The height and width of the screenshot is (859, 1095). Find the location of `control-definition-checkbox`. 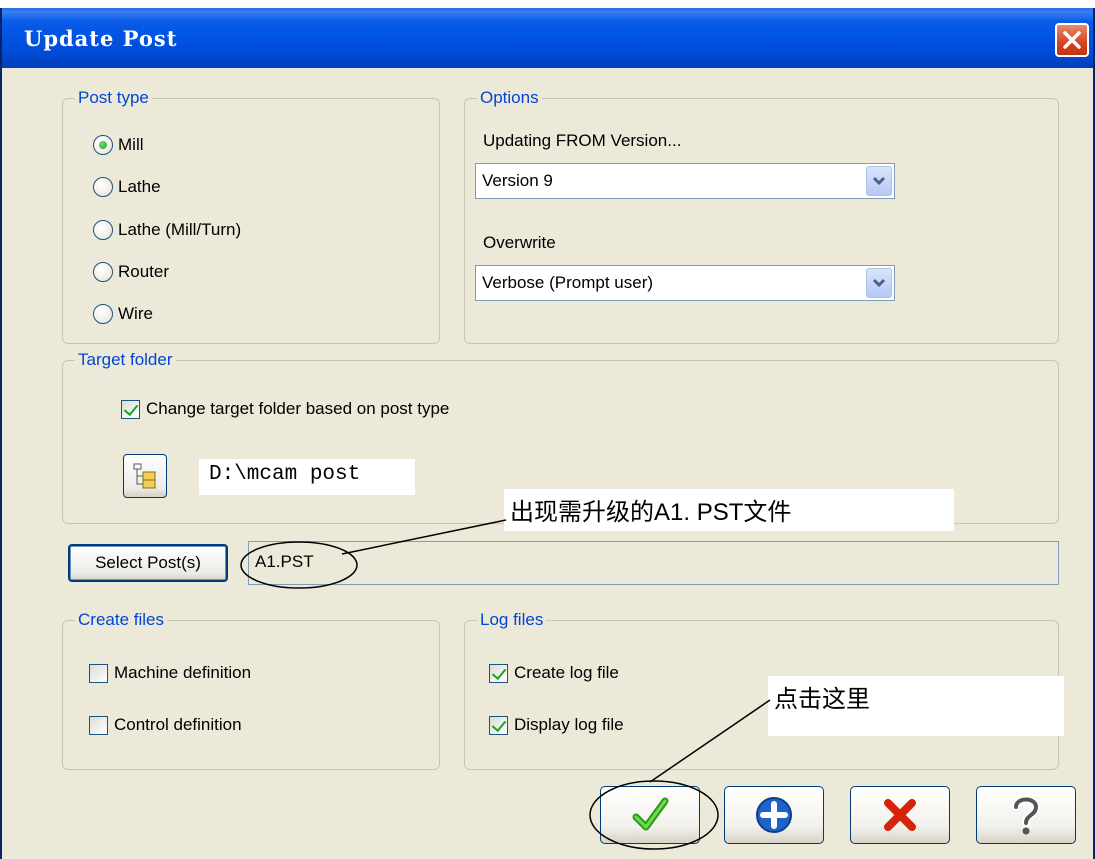

control-definition-checkbox is located at coordinates (98, 725).